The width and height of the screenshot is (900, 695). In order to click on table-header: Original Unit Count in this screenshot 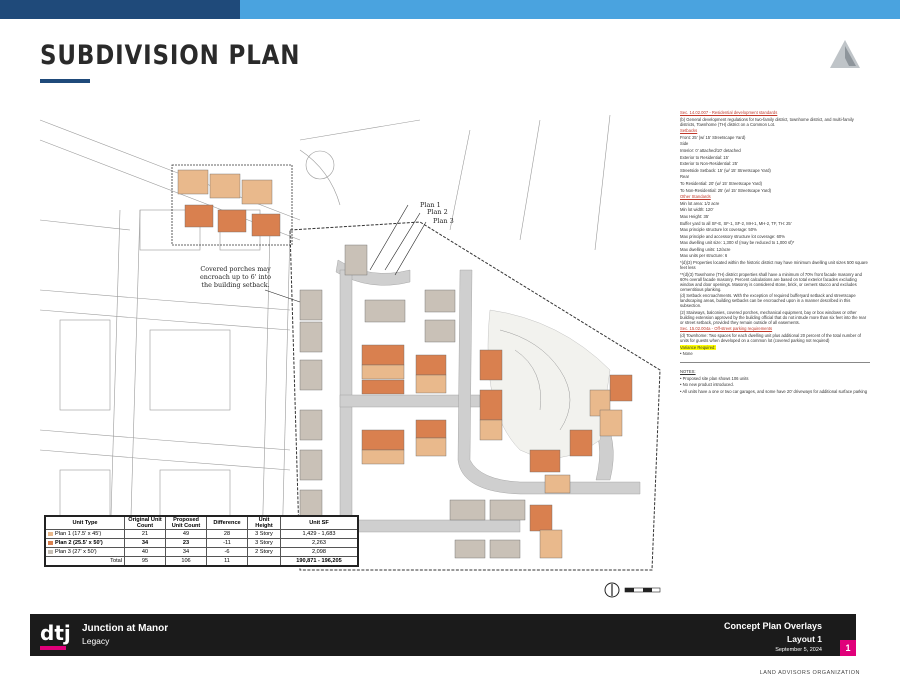, I will do `click(145, 522)`.